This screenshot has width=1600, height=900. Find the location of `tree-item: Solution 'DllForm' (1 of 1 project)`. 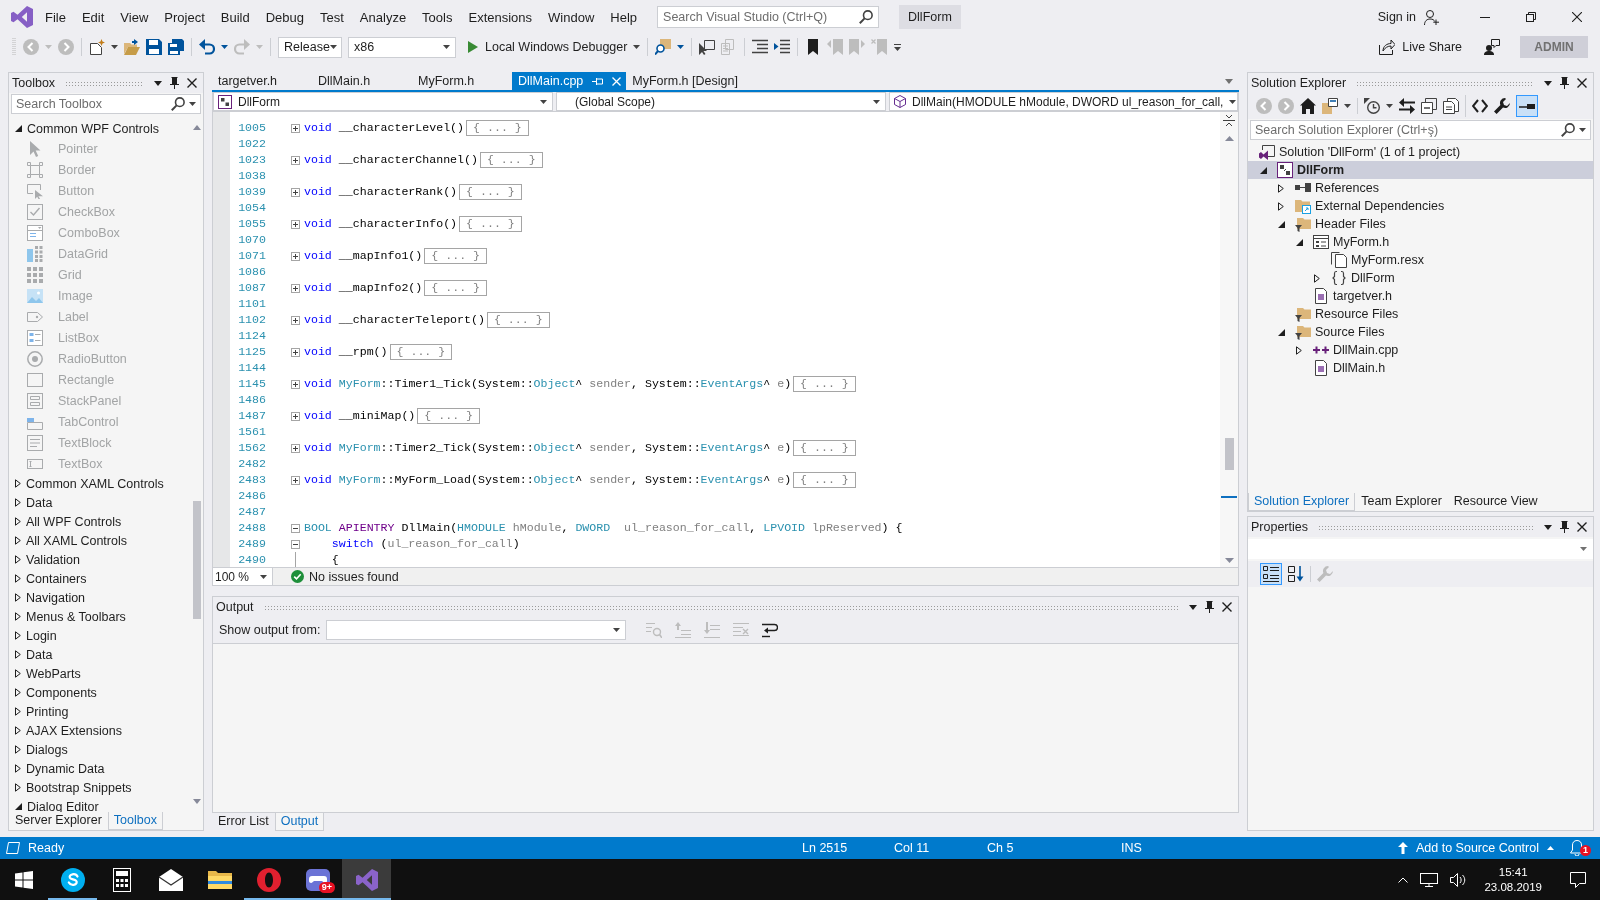

tree-item: Solution 'DllForm' (1 of 1 project) is located at coordinates (1420, 152).